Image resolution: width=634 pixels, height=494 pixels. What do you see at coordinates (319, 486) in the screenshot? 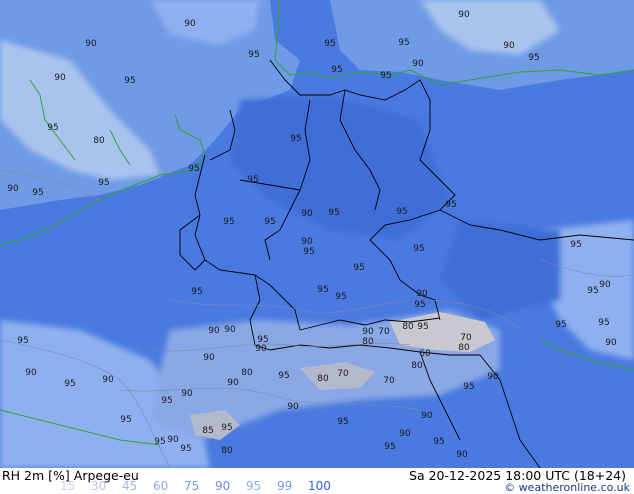
I see `legend-value: 100` at bounding box center [319, 486].